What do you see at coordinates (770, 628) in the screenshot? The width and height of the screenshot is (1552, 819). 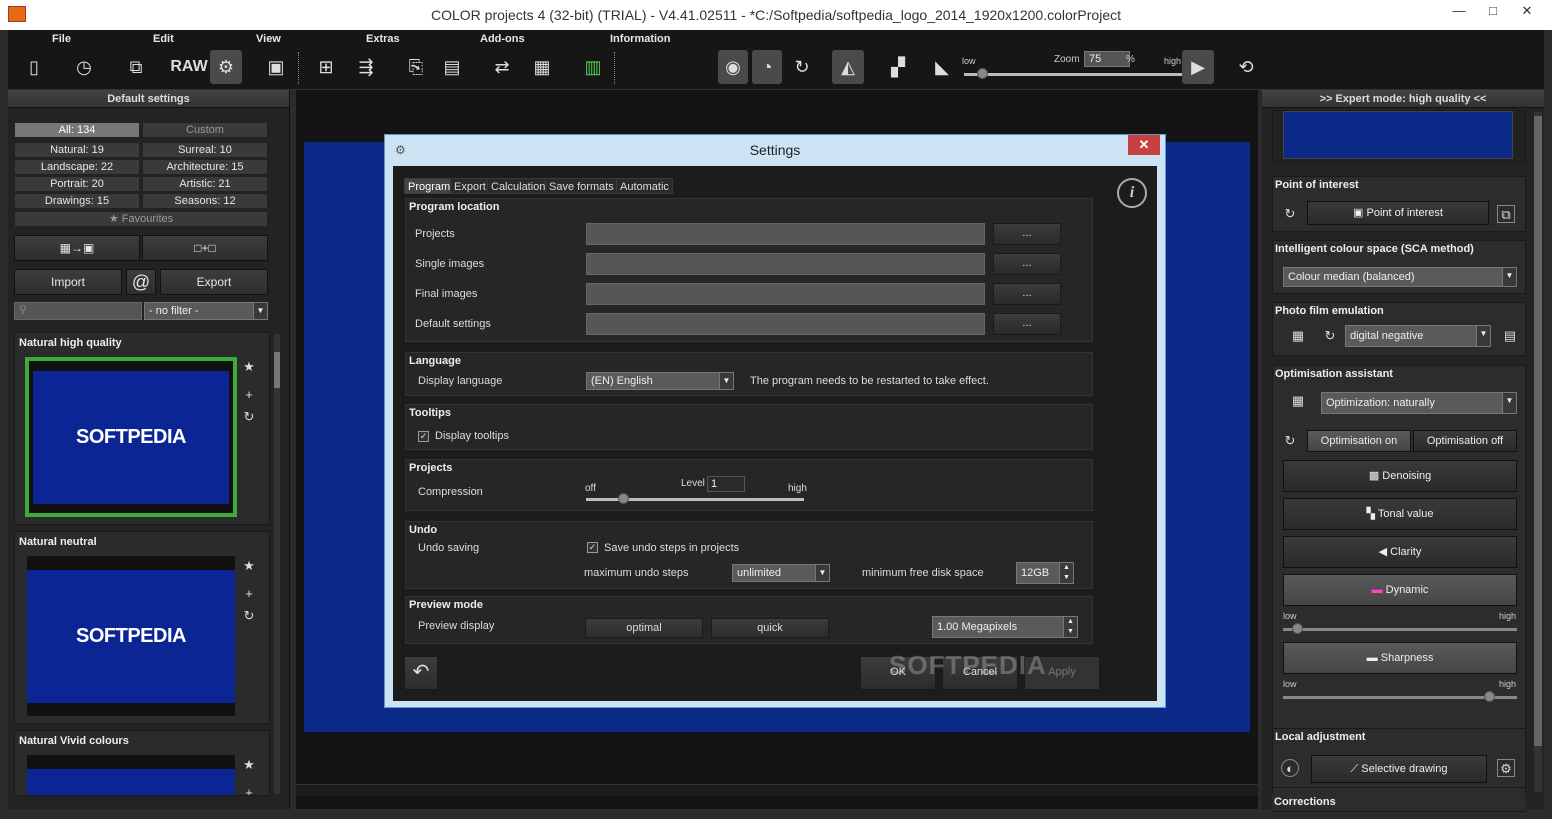 I see `preview-quick-button: quick` at bounding box center [770, 628].